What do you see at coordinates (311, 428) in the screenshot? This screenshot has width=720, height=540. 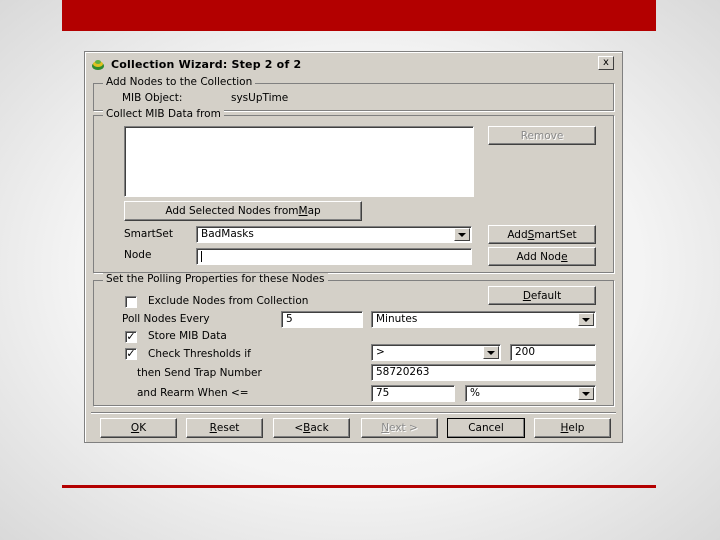 I see `back-button: < Back` at bounding box center [311, 428].